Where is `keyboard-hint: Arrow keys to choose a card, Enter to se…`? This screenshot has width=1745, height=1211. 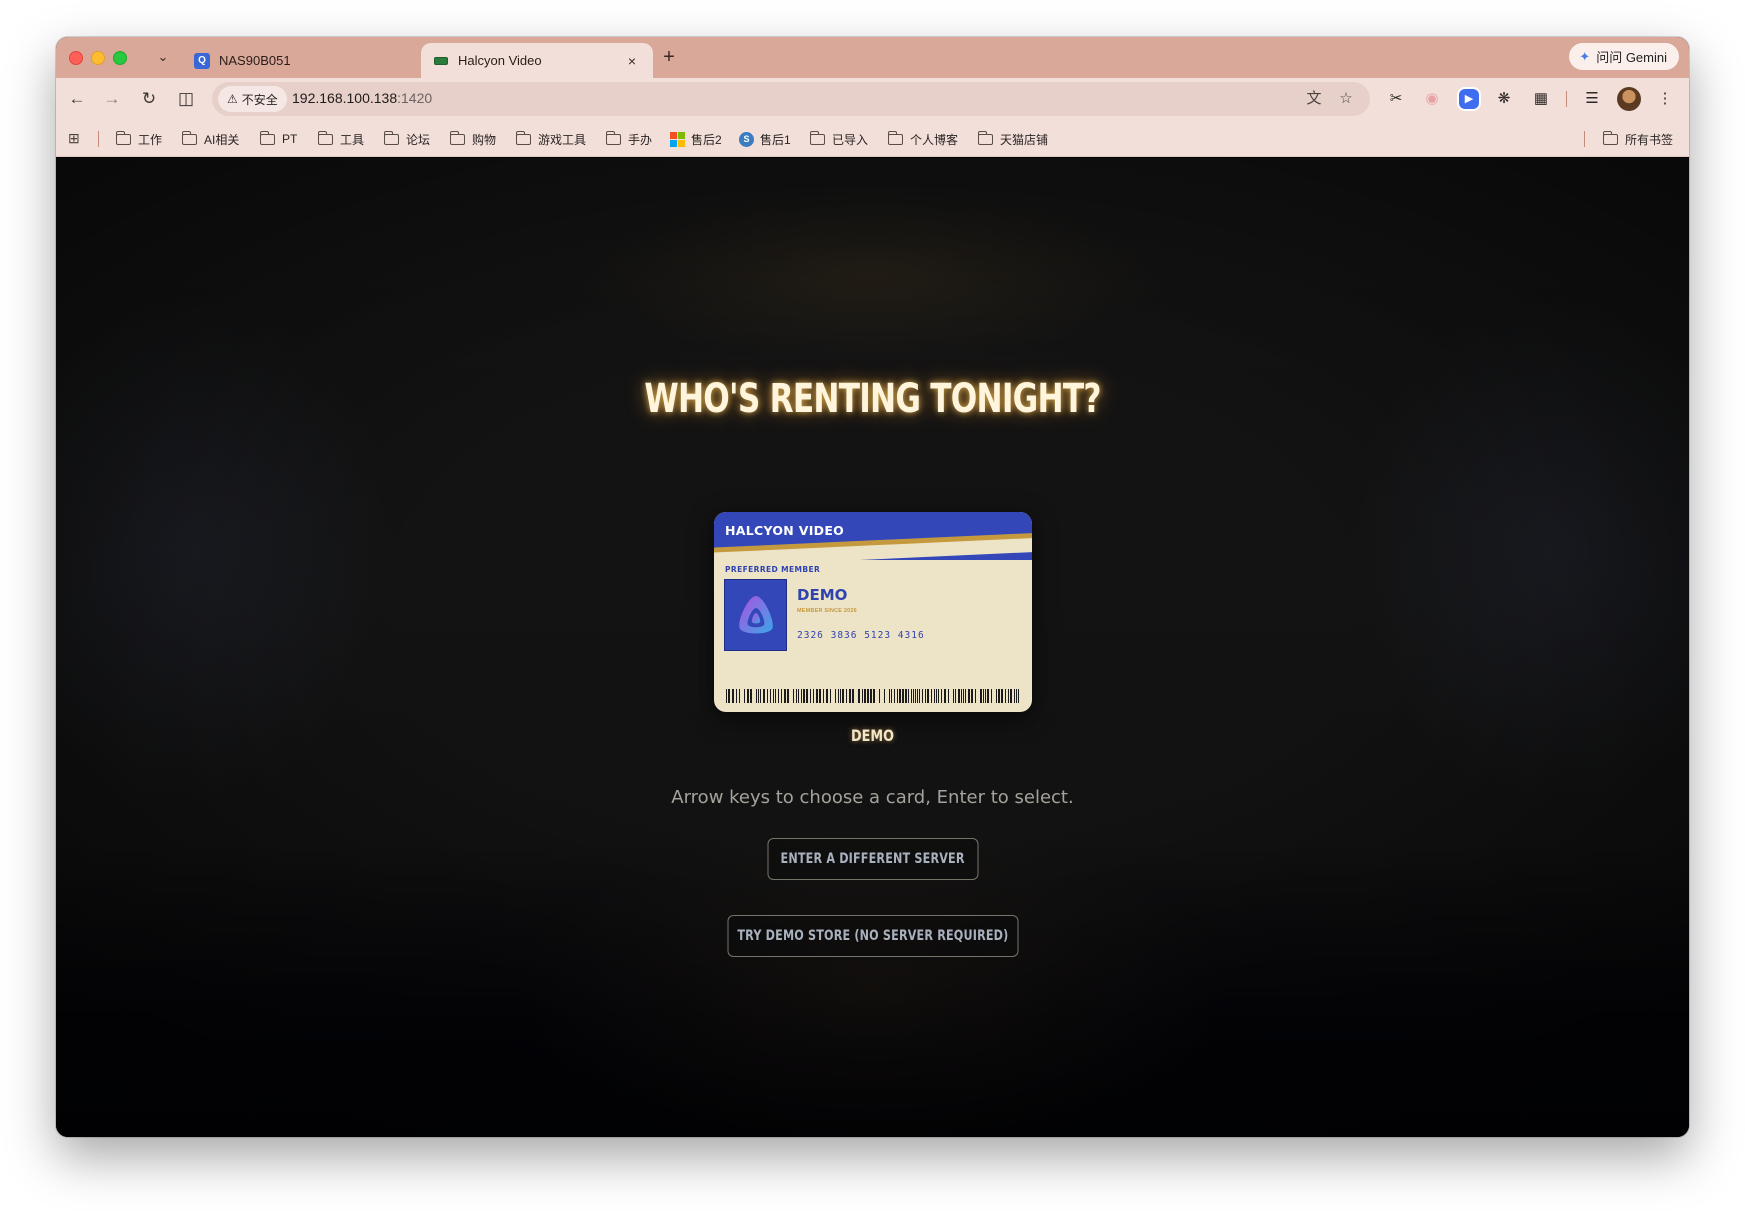
keyboard-hint: Arrow keys to choose a card, Enter to se… is located at coordinates (872, 797).